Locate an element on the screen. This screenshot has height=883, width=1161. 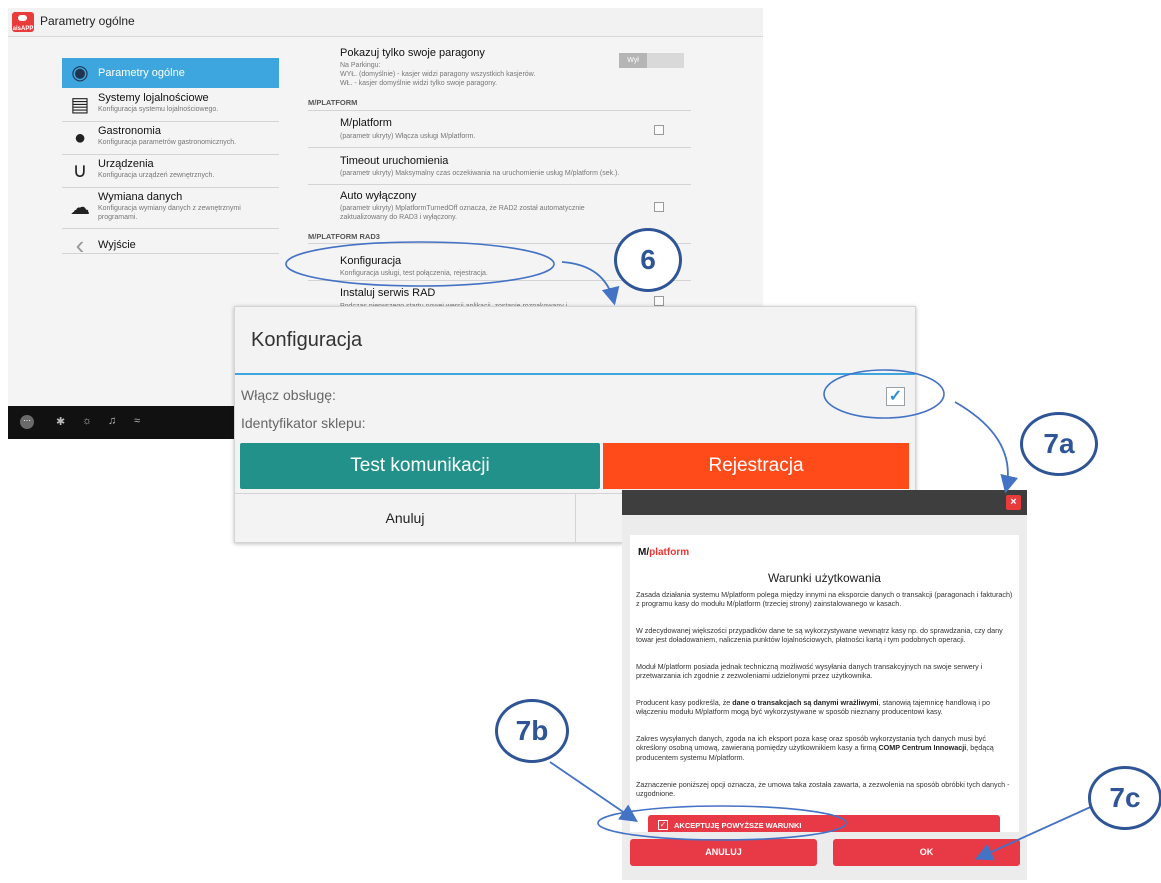
step-badge-6: 6 is located at coordinates (648, 260).